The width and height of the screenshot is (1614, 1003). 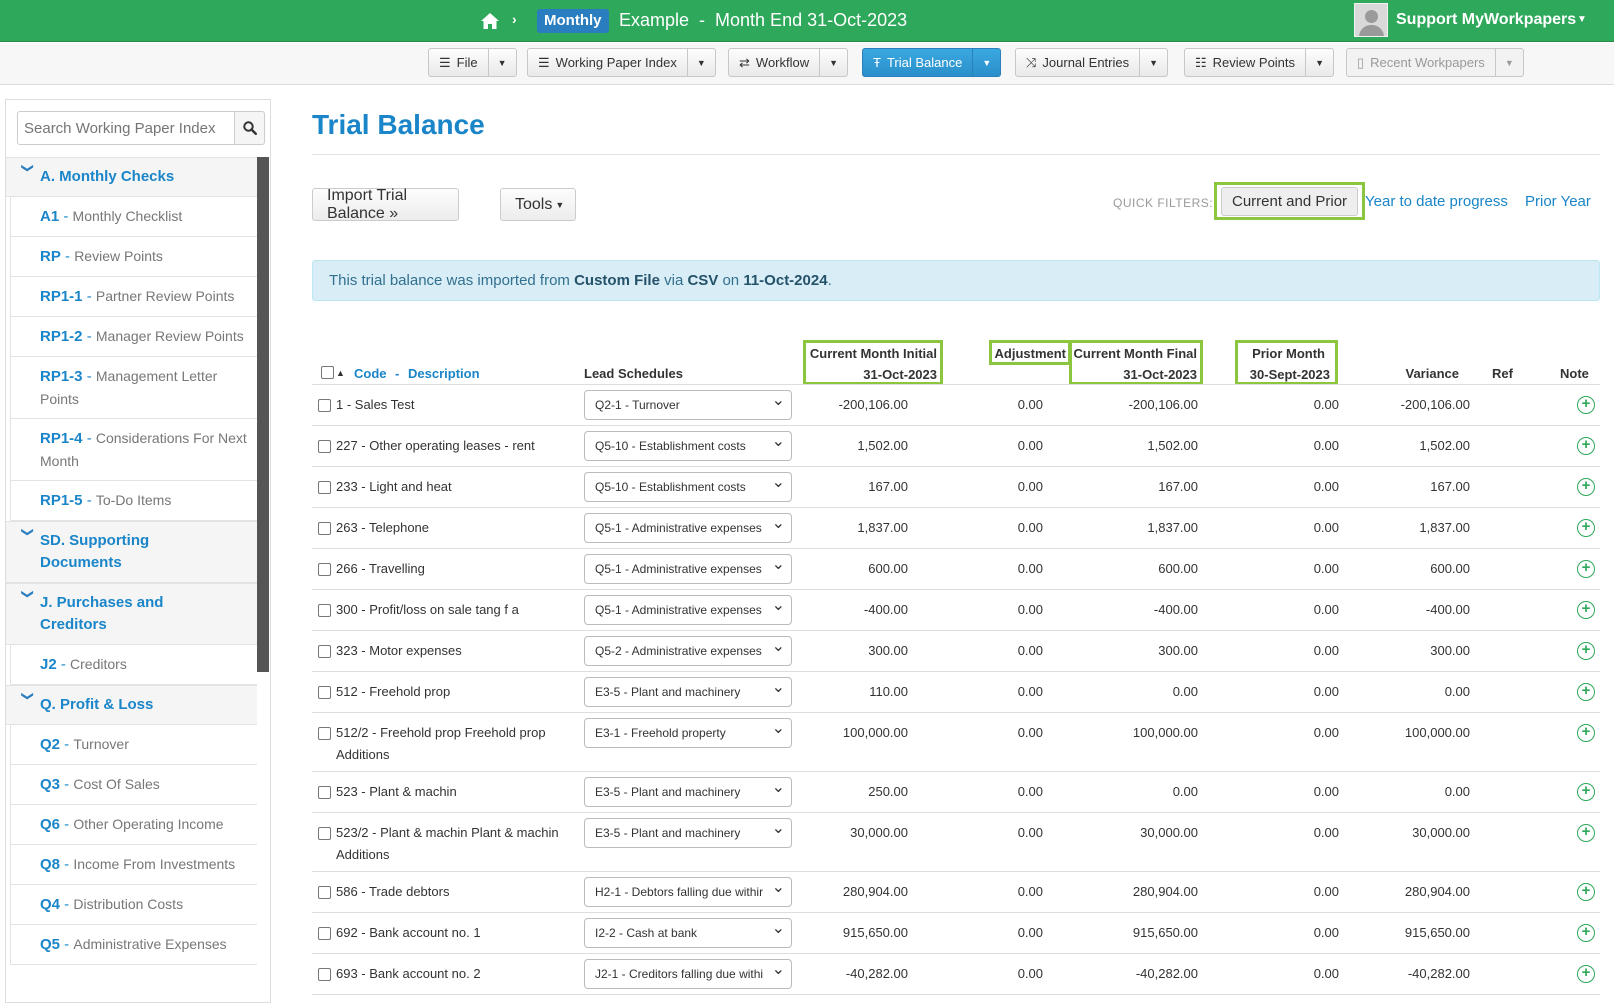 I want to click on sort-asc-icon: ▲, so click(x=340, y=373).